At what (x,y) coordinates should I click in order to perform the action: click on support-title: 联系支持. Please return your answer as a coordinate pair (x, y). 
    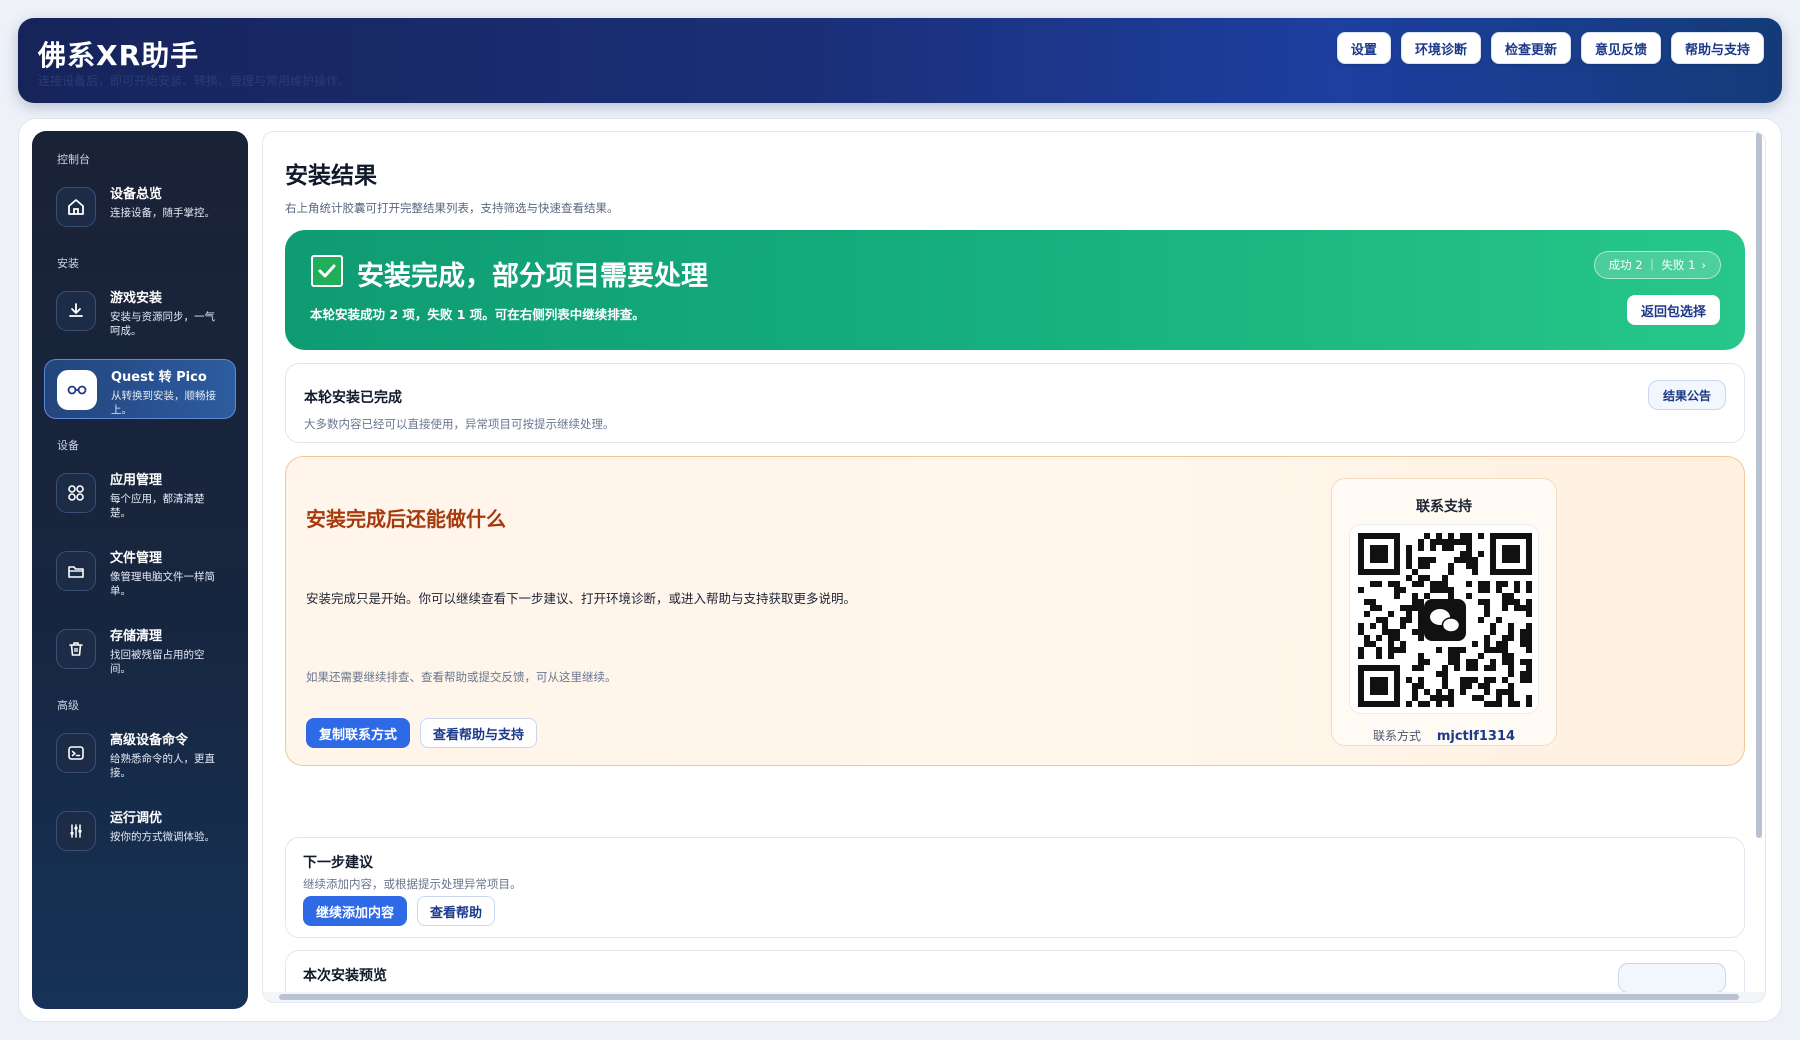
    Looking at the image, I should click on (1444, 507).